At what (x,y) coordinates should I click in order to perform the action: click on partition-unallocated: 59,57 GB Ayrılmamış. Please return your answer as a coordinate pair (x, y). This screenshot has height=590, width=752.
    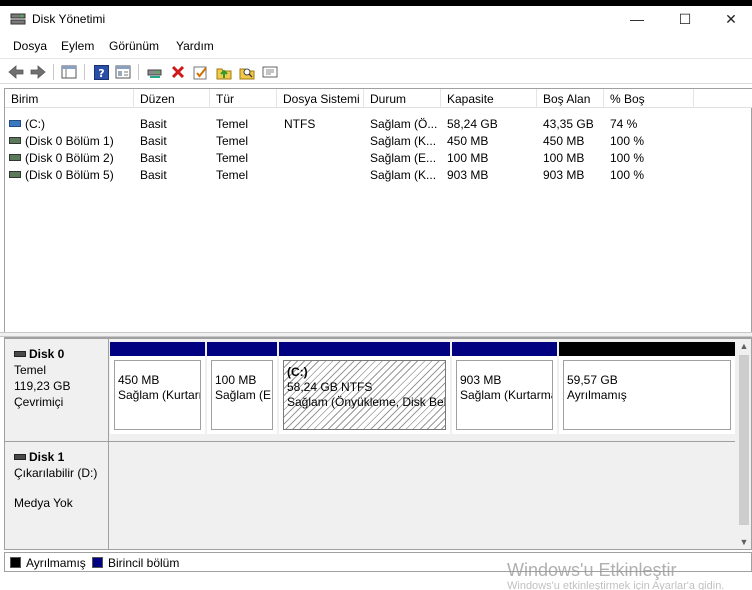
    Looking at the image, I should click on (647, 388).